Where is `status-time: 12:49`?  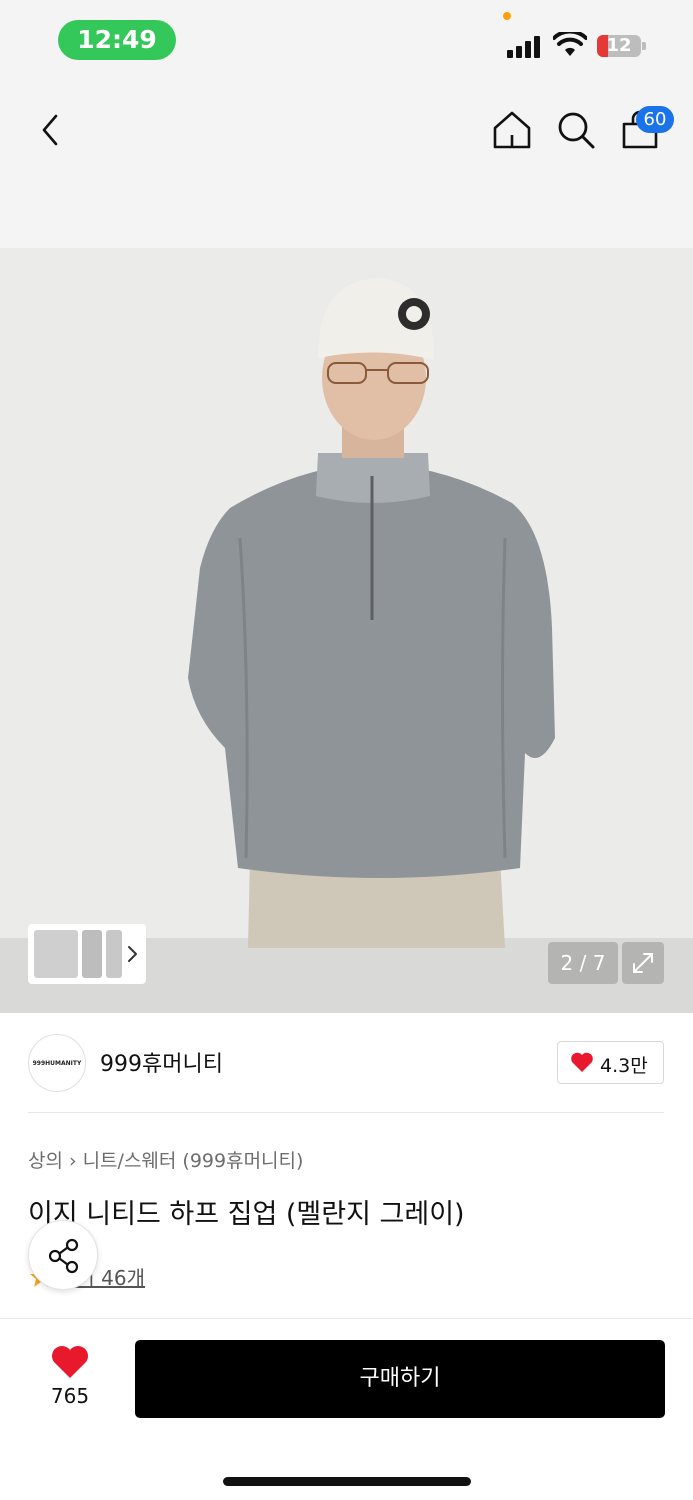 status-time: 12:49 is located at coordinates (117, 40).